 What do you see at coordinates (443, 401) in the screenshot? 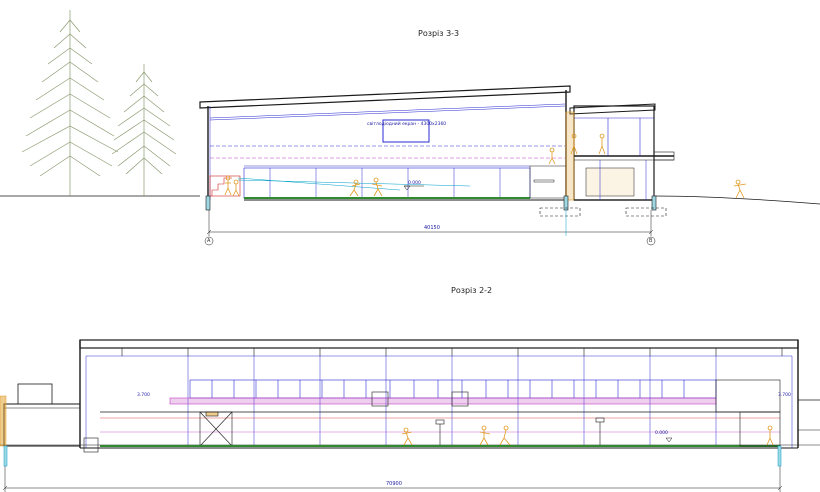
I see `gallery-band` at bounding box center [443, 401].